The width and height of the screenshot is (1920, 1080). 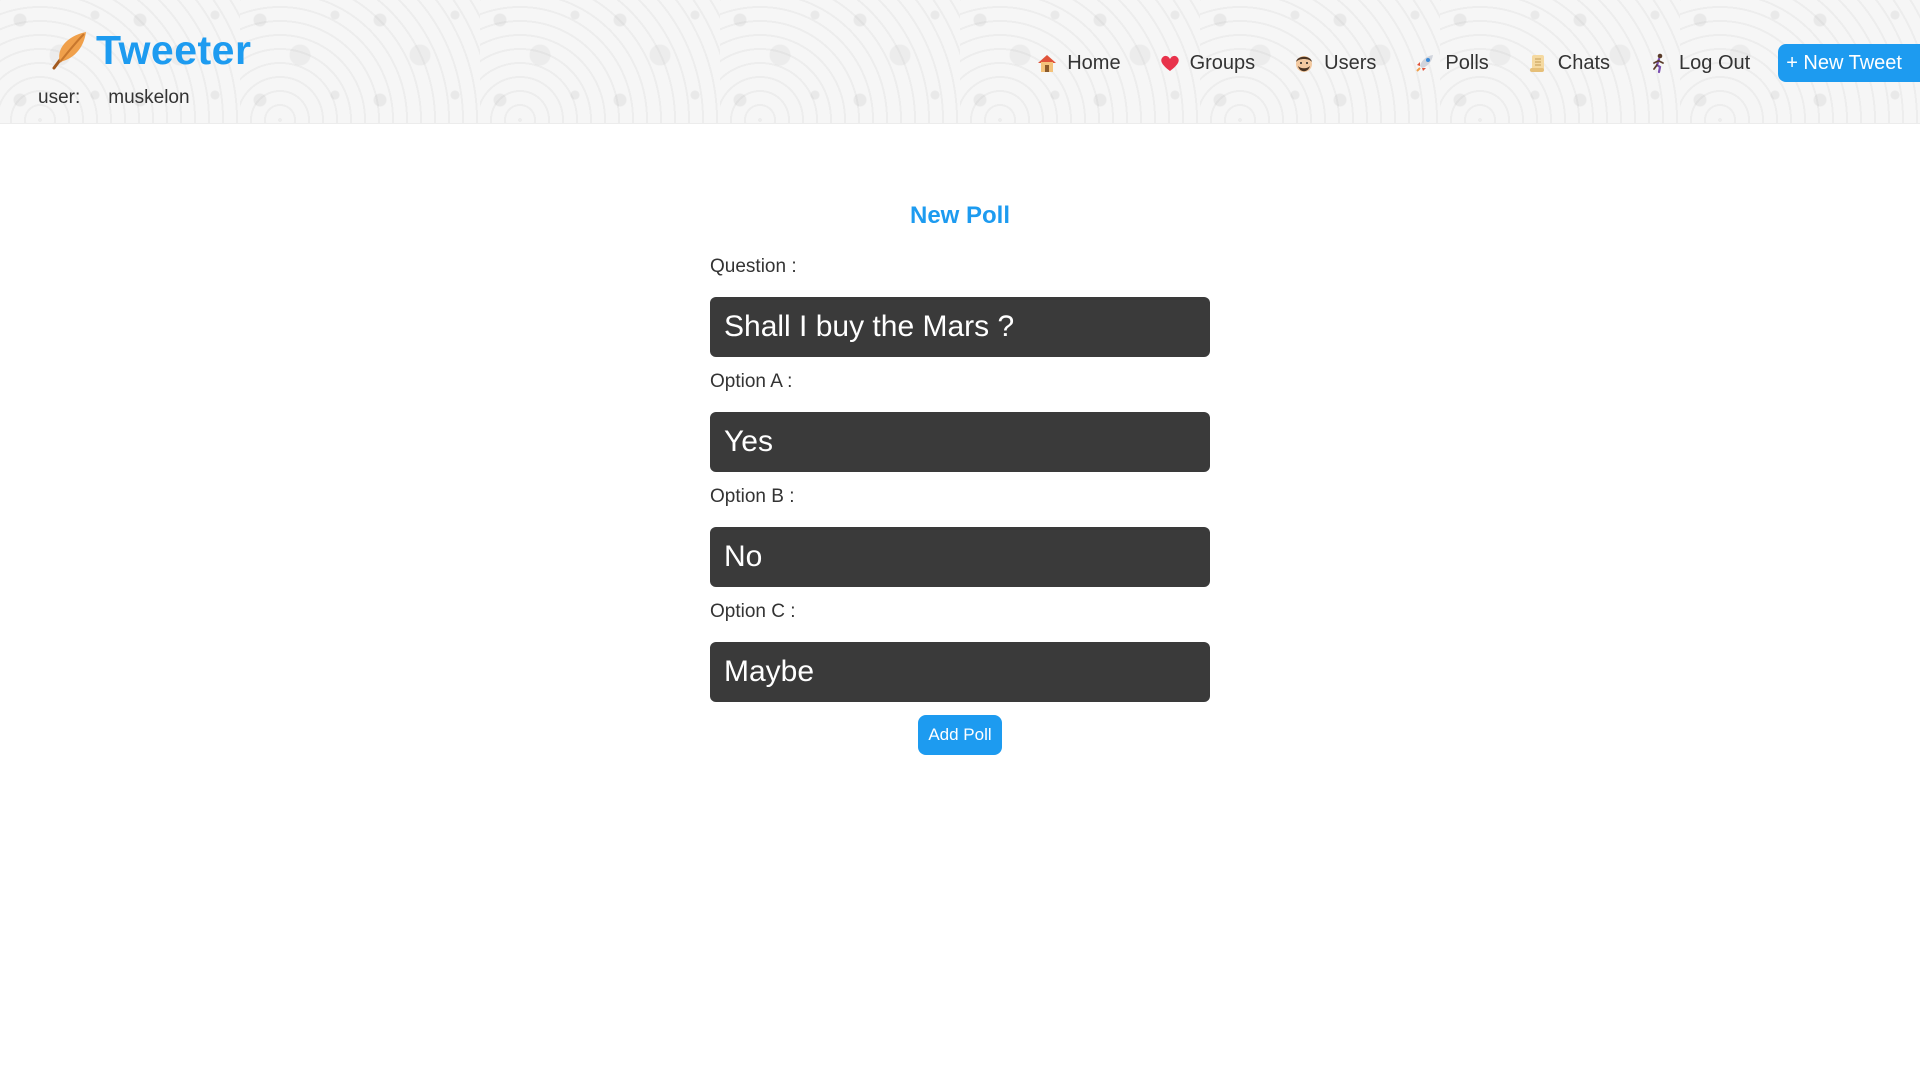 I want to click on username: muskelon, so click(x=149, y=97).